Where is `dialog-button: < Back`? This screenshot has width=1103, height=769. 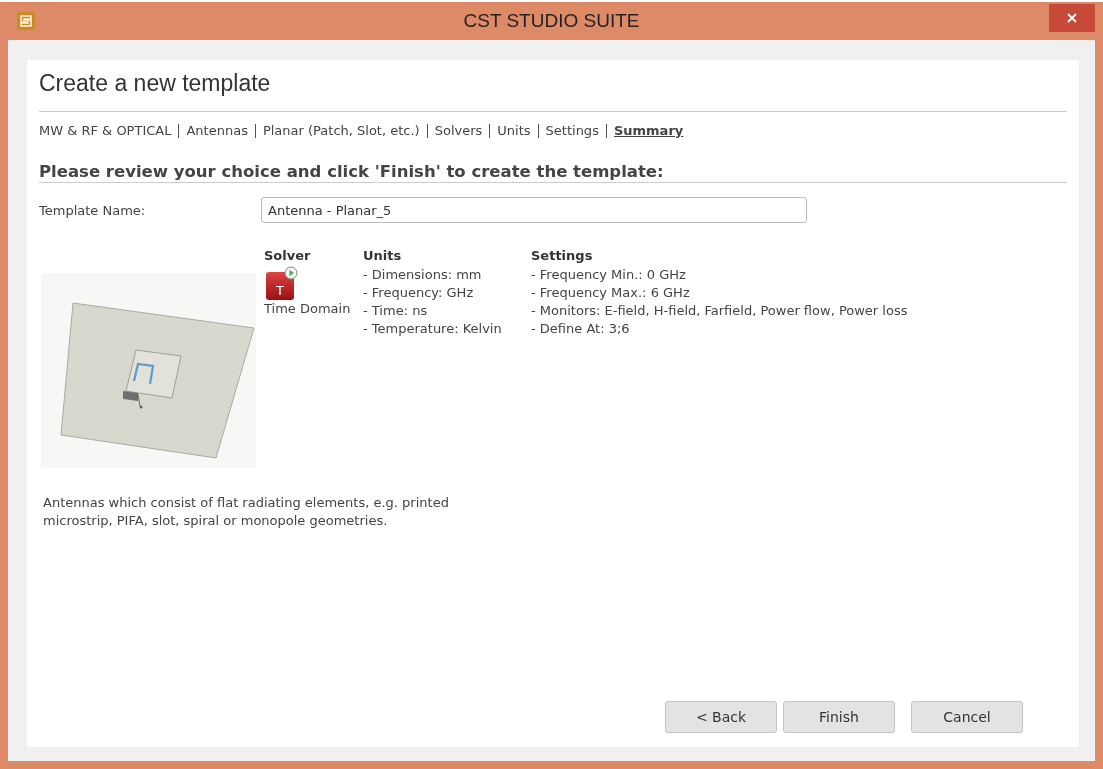 dialog-button: < Back is located at coordinates (721, 717).